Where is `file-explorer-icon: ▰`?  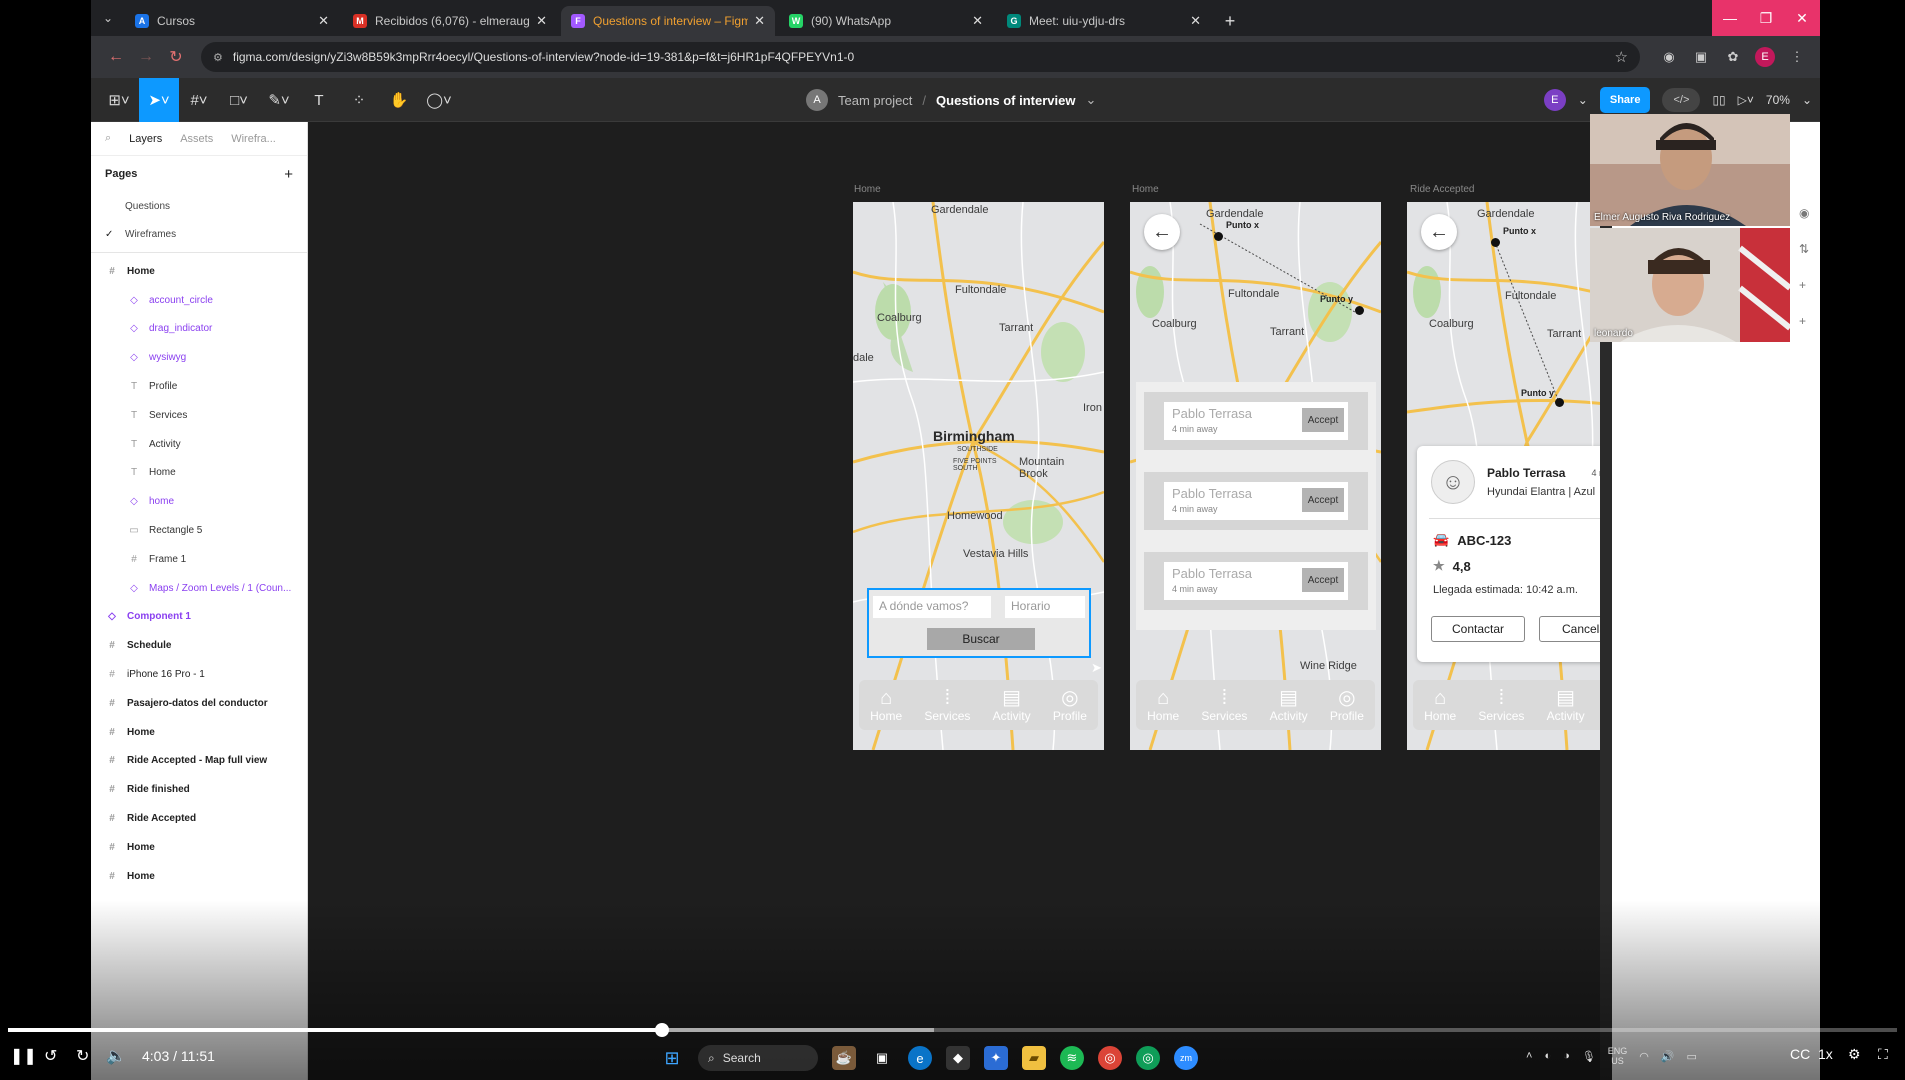
file-explorer-icon: ▰ is located at coordinates (1034, 1058).